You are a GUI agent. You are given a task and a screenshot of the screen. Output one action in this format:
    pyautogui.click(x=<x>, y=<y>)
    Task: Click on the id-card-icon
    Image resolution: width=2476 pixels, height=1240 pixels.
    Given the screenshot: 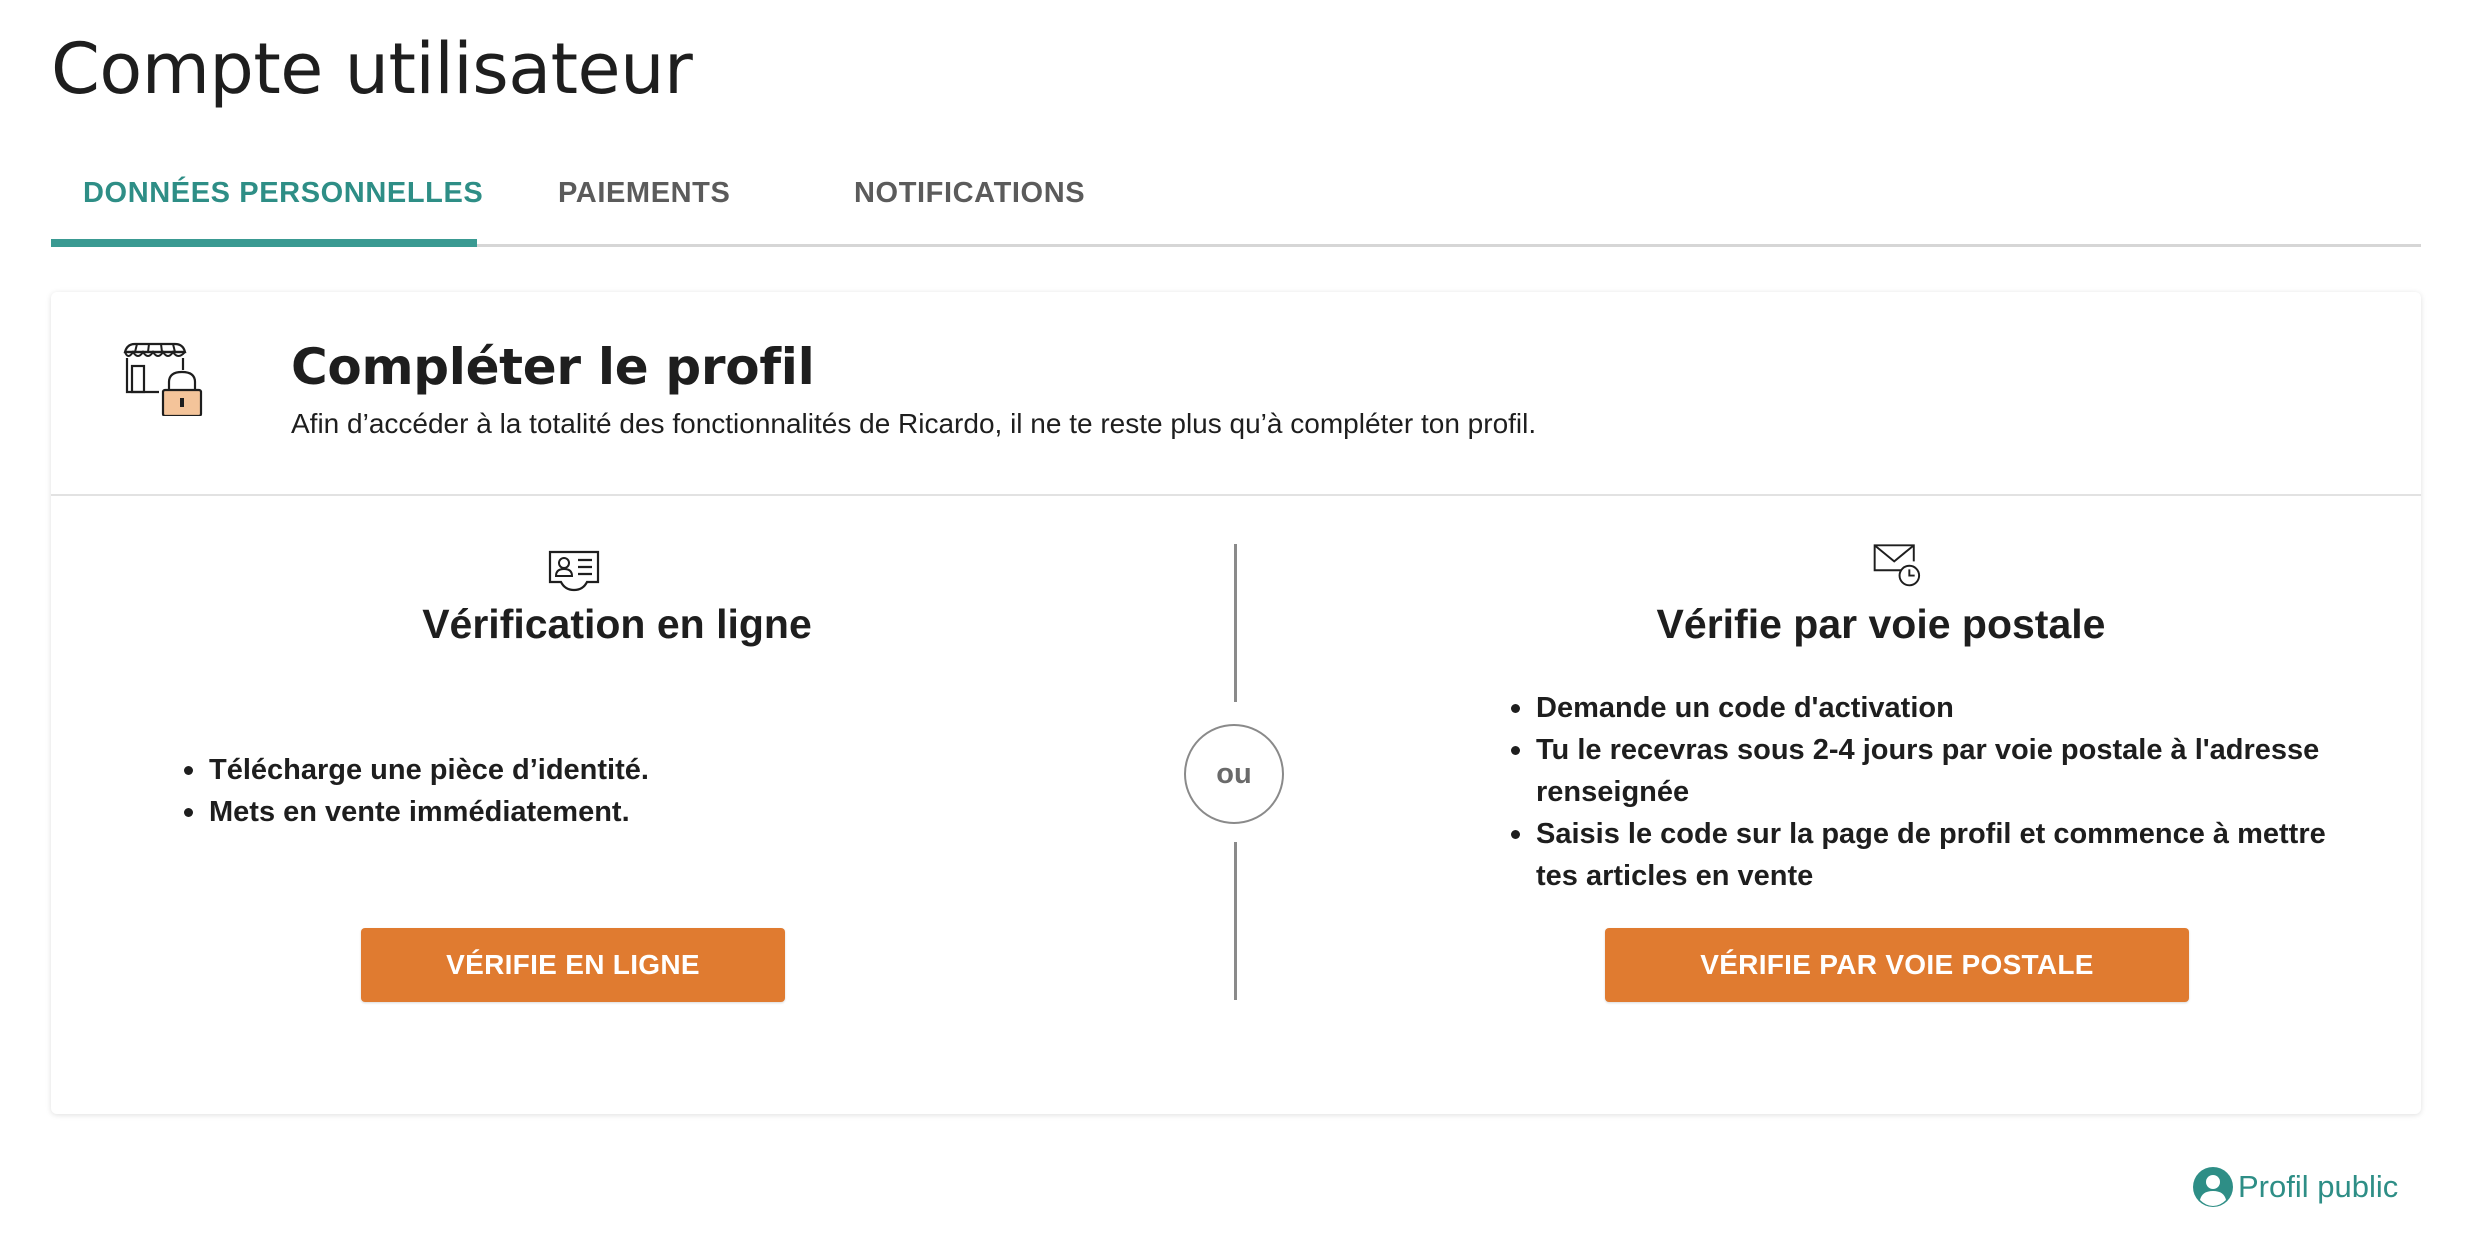 What is the action you would take?
    pyautogui.click(x=574, y=571)
    